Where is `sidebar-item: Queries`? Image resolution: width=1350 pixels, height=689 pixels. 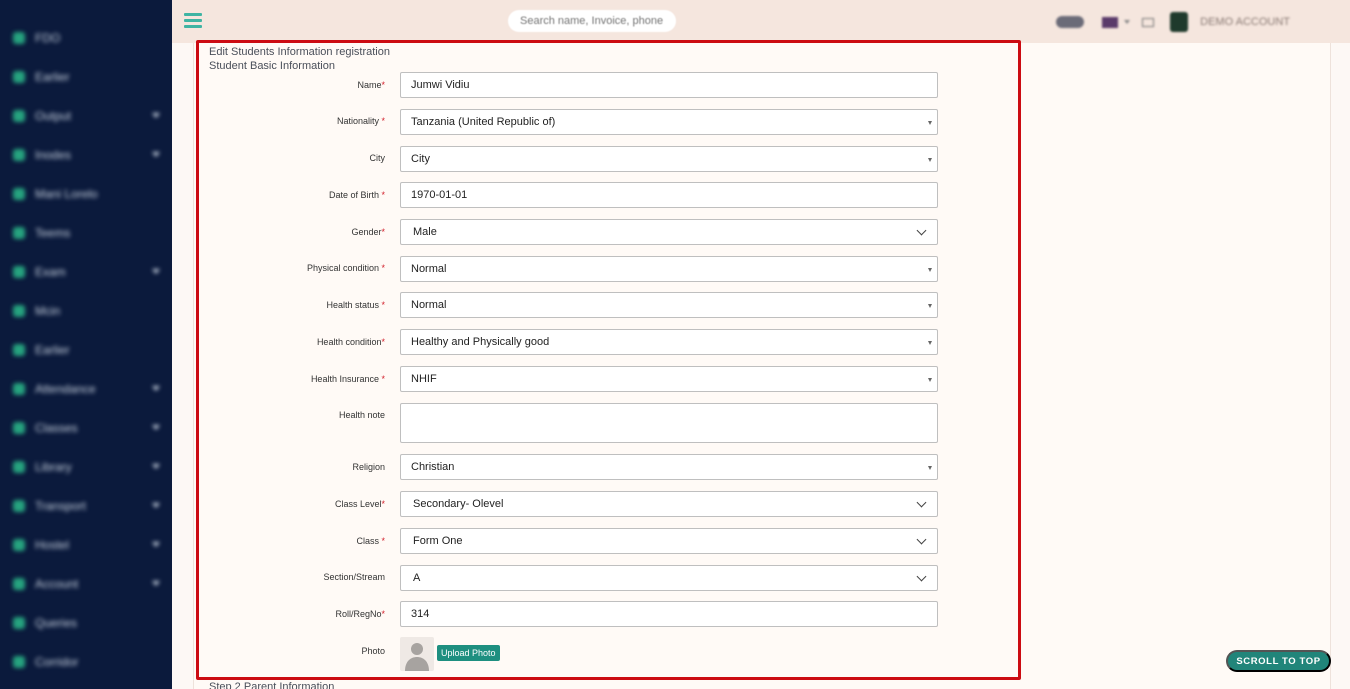
sidebar-item: Queries is located at coordinates (86, 622).